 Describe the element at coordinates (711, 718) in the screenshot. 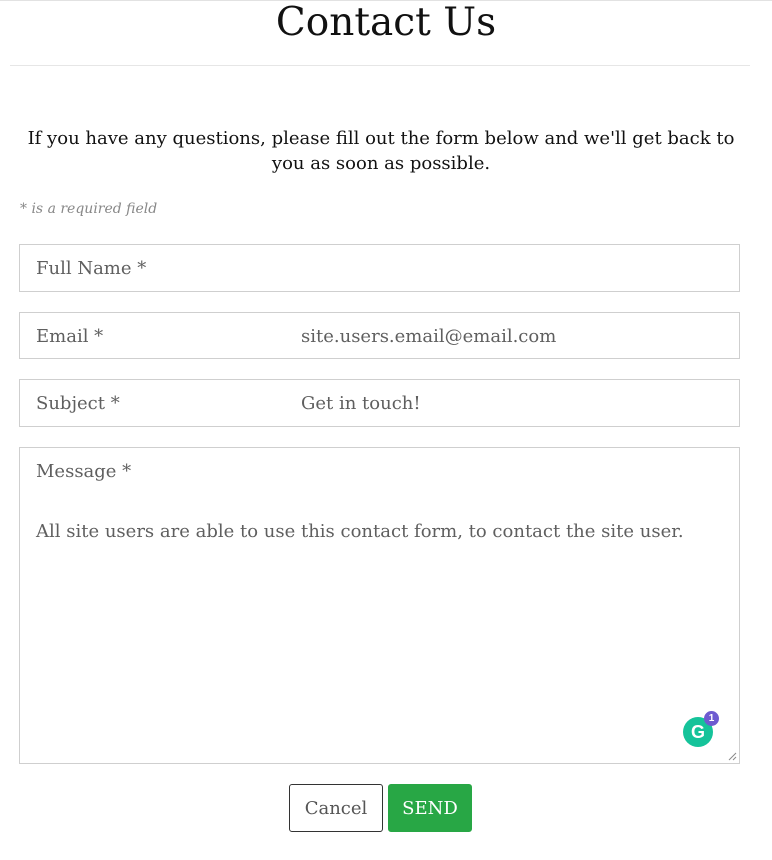

I see `grammarly-count-badge: 1` at that location.